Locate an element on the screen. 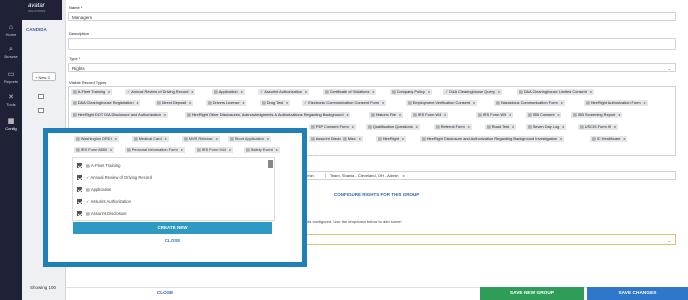 This screenshot has width=688, height=300. record-type-tag: ▤IC Healthcare x is located at coordinates (609, 139).